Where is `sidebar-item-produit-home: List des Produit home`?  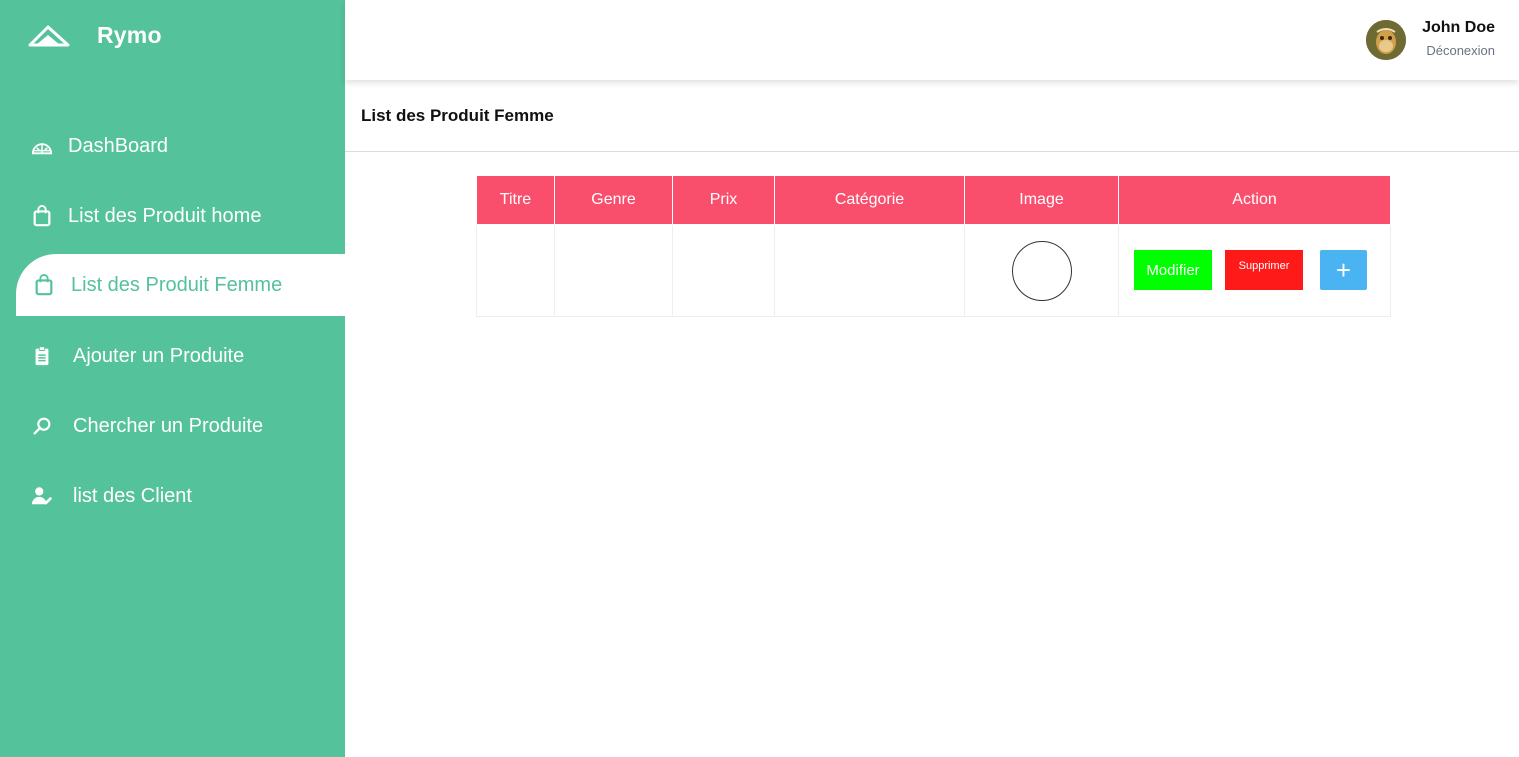 sidebar-item-produit-home: List des Produit home is located at coordinates (172, 216).